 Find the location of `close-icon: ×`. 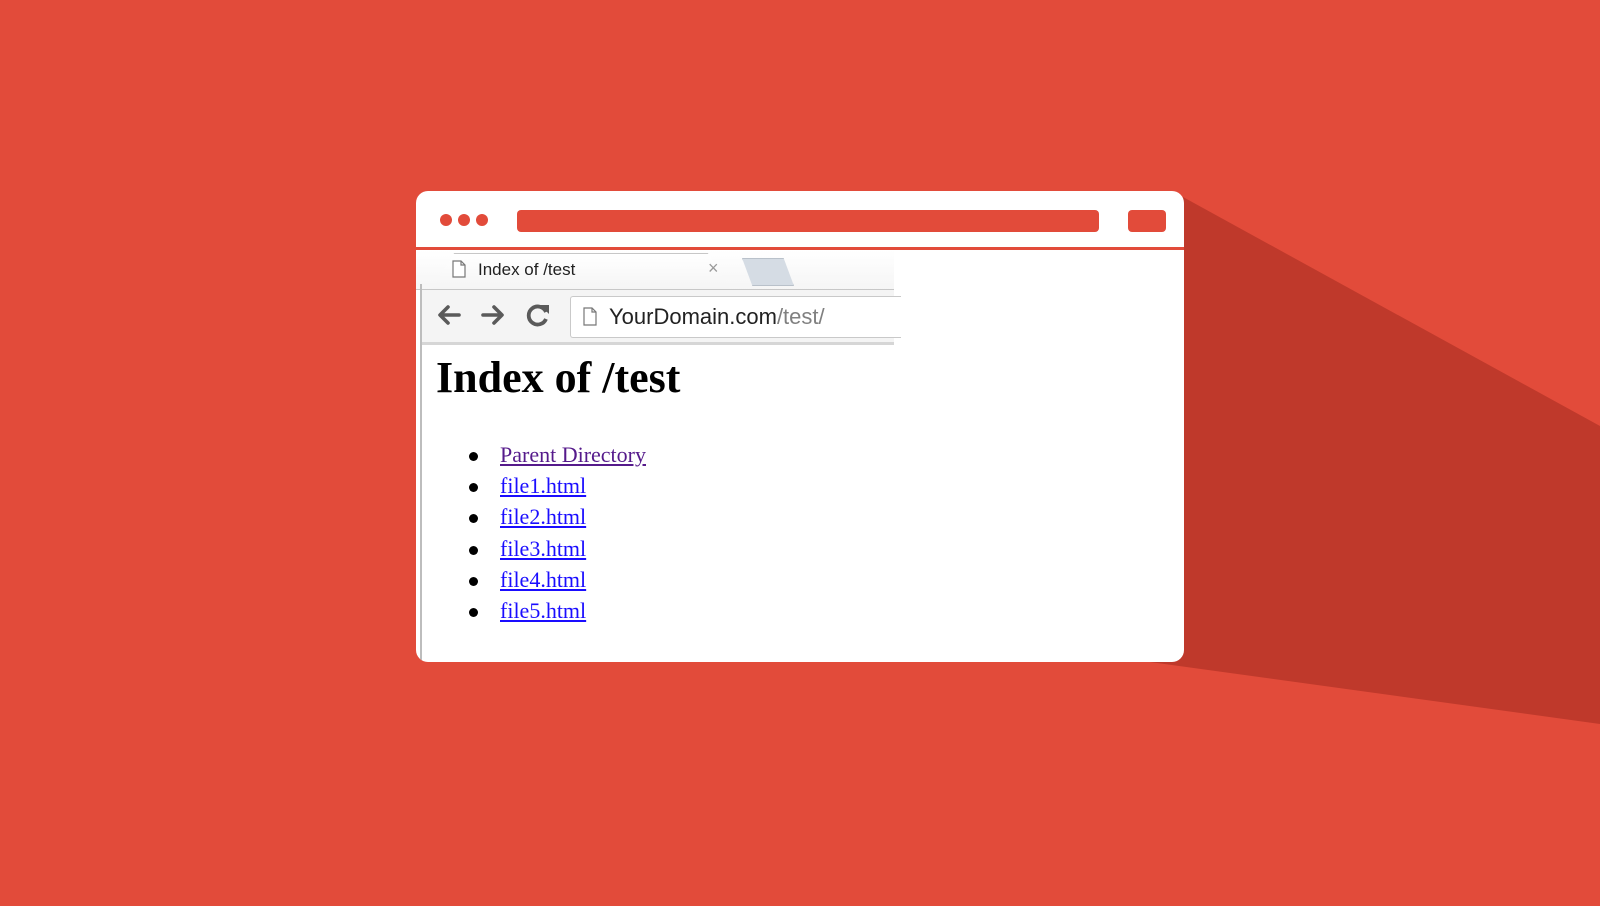

close-icon: × is located at coordinates (713, 268).